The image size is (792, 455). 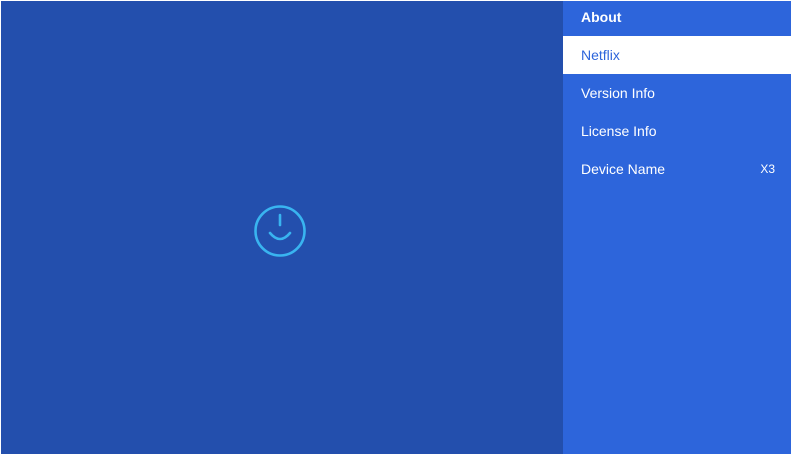 What do you see at coordinates (623, 169) in the screenshot?
I see `menu-item-label: Device Name` at bounding box center [623, 169].